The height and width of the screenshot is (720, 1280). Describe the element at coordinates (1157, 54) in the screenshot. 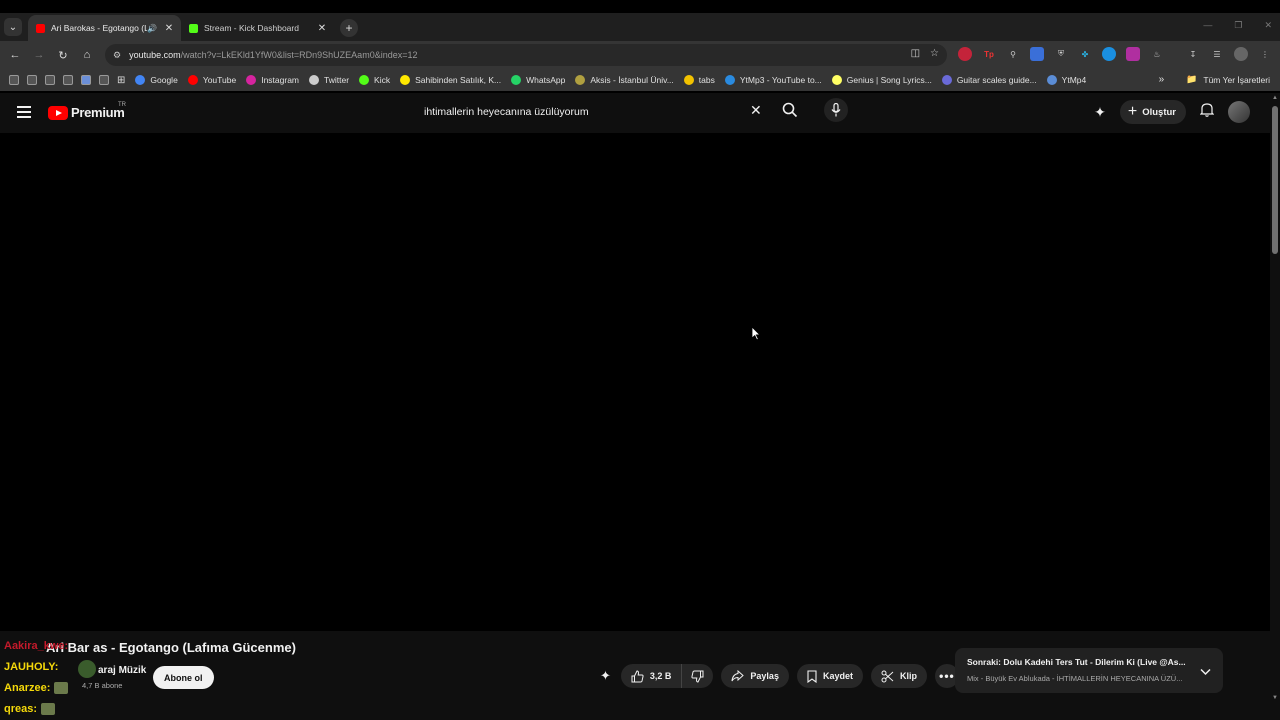

I see `extensions-puzzle-icon: ♨` at that location.